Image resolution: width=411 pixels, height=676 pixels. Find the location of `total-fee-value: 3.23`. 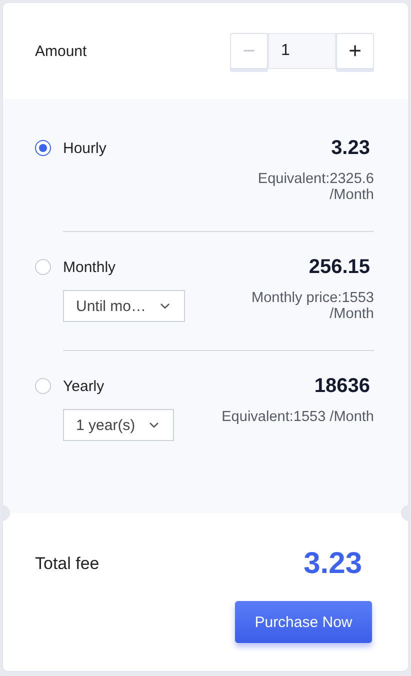

total-fee-value: 3.23 is located at coordinates (333, 564).